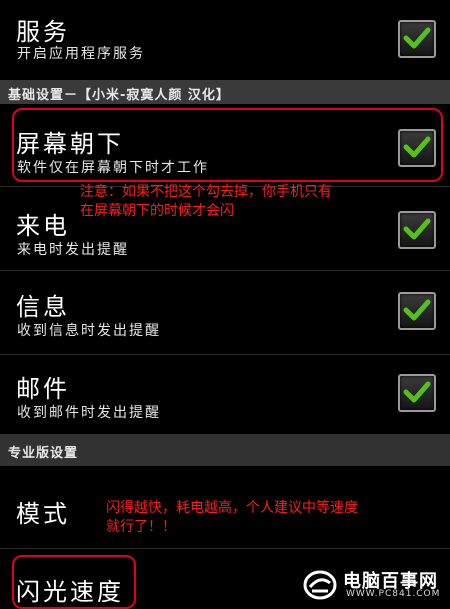  I want to click on note-line: 在屏幕朝下的时候才会闪, so click(157, 211).